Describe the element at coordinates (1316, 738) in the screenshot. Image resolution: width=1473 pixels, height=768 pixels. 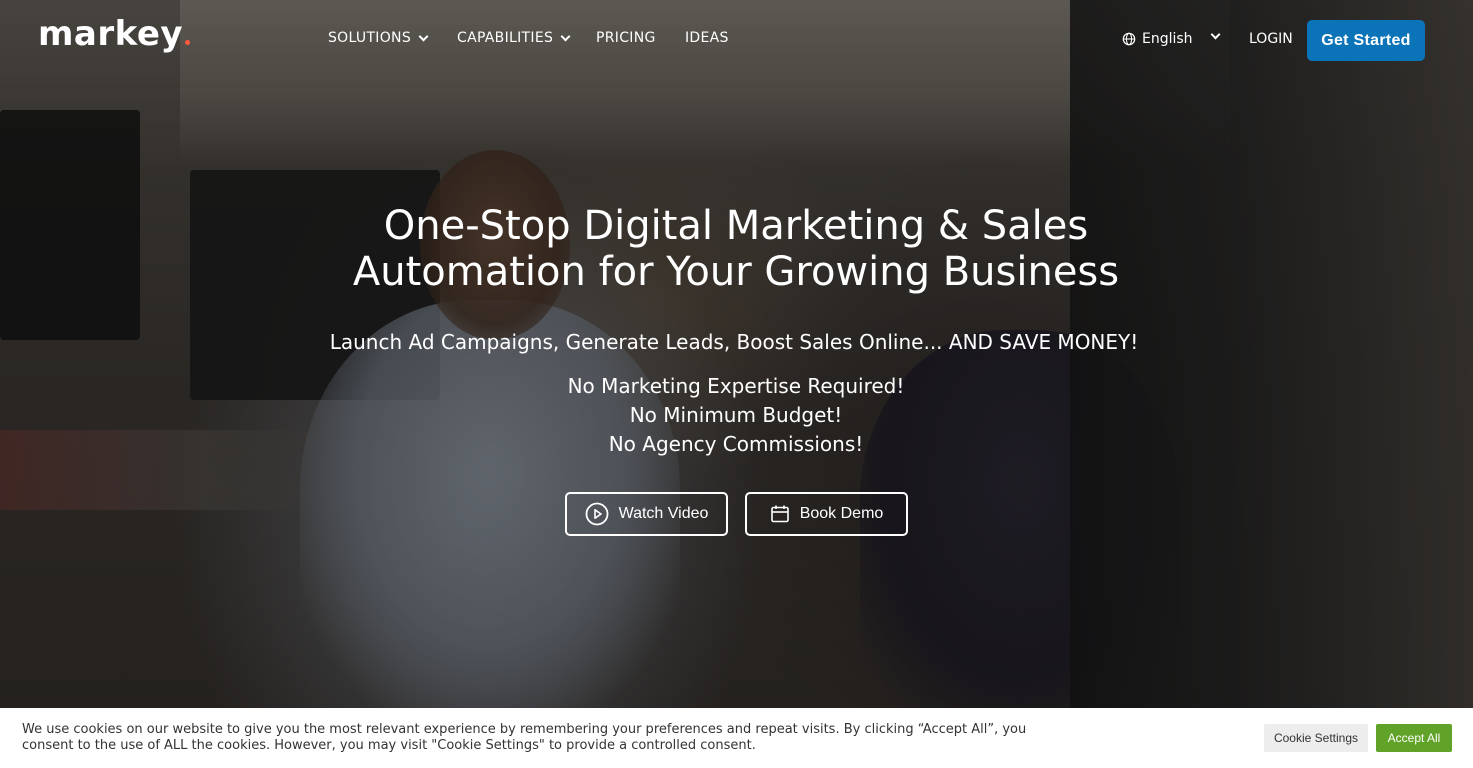
I see `cookie-settings-button: Cookie Settings` at that location.